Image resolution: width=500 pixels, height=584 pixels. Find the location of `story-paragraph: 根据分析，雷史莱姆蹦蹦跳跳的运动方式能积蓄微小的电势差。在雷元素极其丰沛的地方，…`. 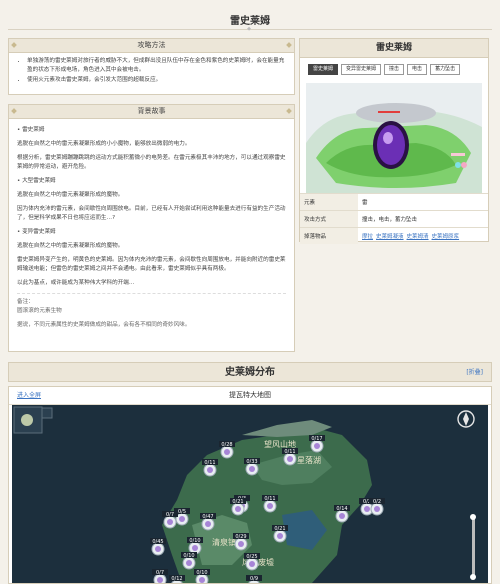

story-paragraph: 根据分析，雷史莱姆蹦蹦跳跳的运动方式能积蓄微小的电势差。在雷元素极其丰沛的地方，… is located at coordinates (151, 162).